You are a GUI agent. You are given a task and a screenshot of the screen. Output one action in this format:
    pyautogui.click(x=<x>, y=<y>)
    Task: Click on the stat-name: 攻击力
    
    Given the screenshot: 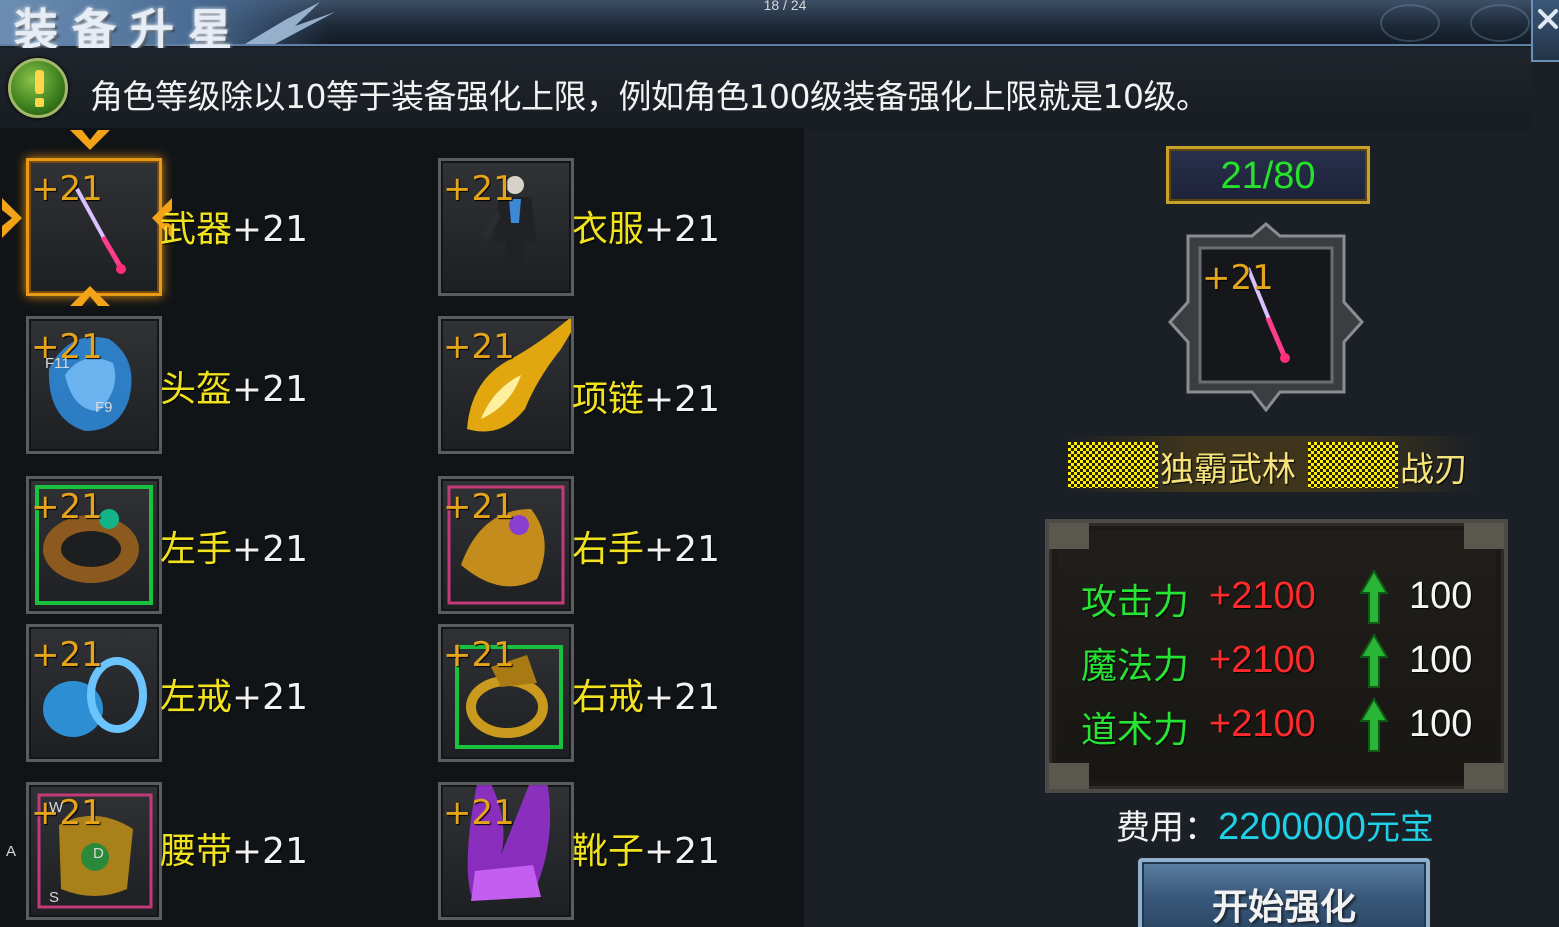 What is the action you would take?
    pyautogui.click(x=1135, y=602)
    